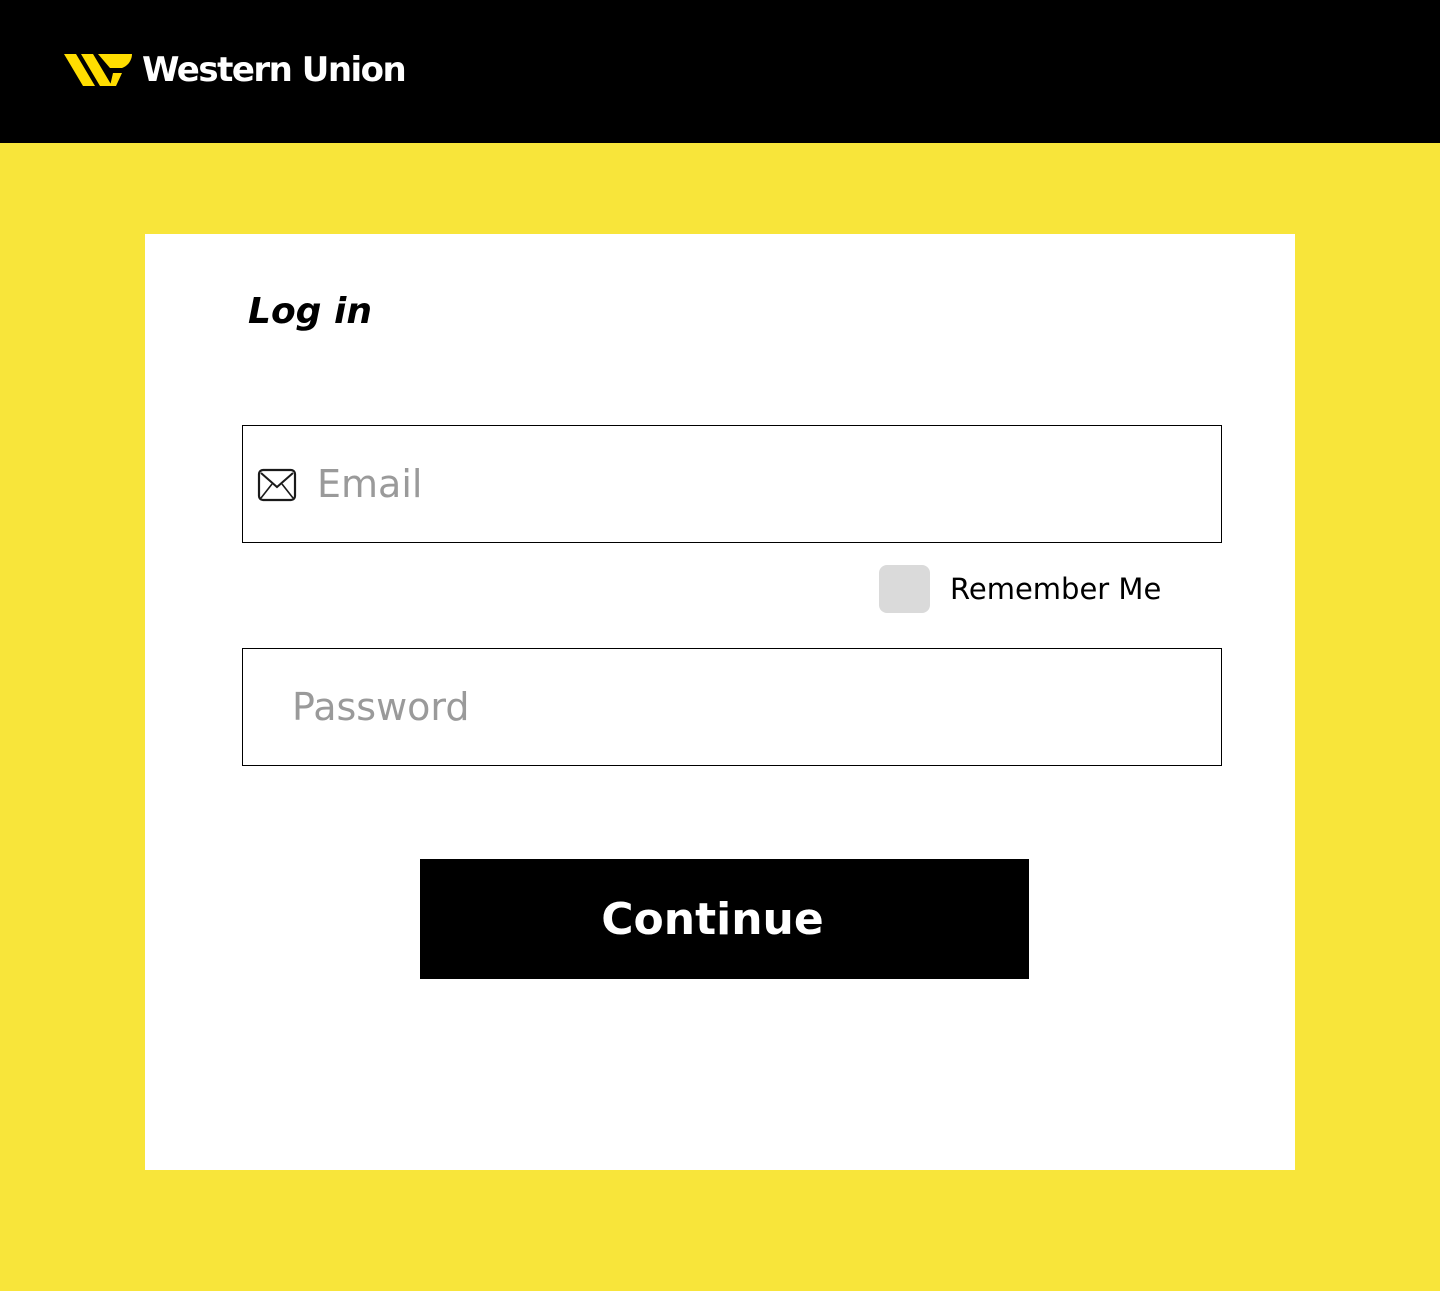  I want to click on top-header: Western Union, so click(720, 71).